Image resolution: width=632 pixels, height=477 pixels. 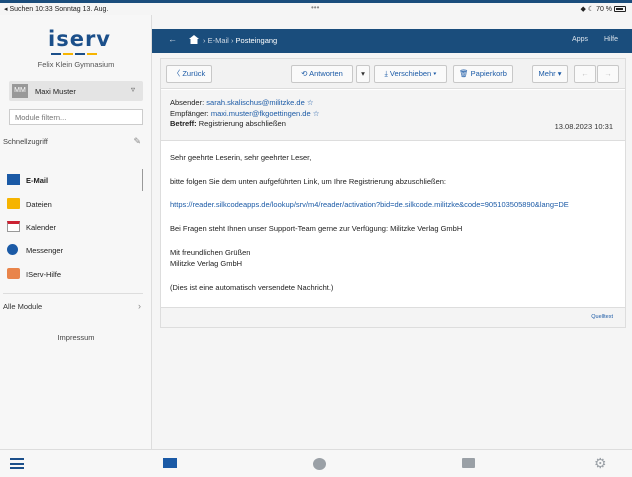 What do you see at coordinates (596, 9) in the screenshot?
I see `status-indicators: ◆ ☾ 70 %` at bounding box center [596, 9].